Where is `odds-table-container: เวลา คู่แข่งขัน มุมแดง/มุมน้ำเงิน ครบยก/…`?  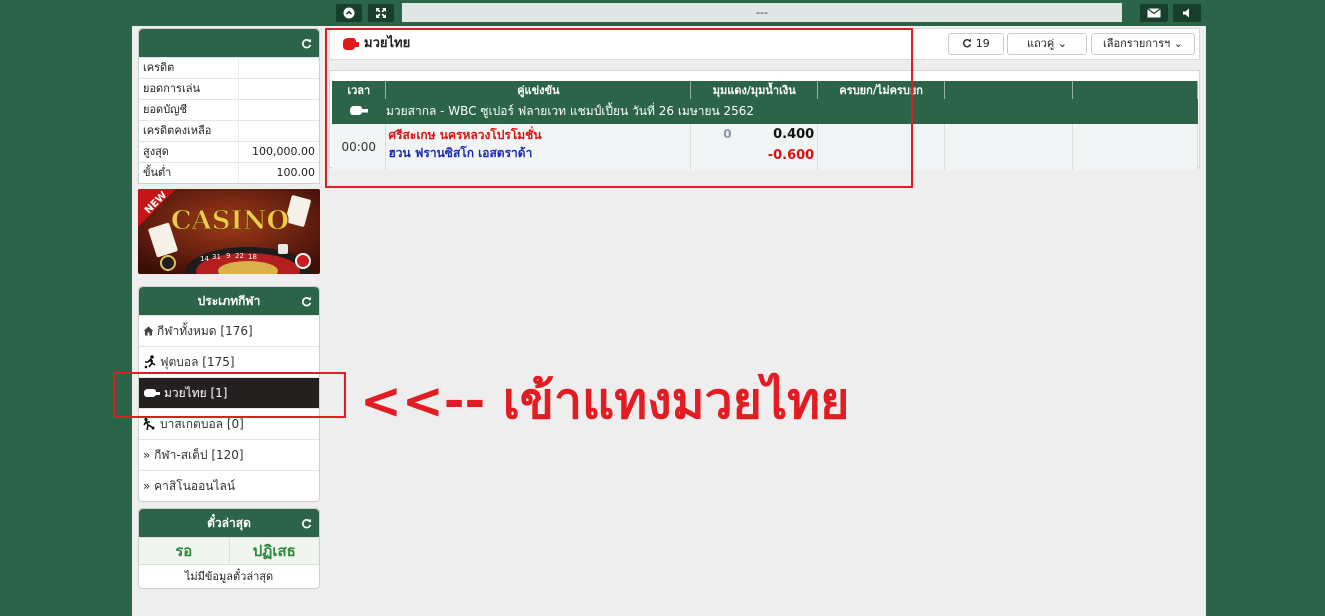
odds-table-container: เวลา คู่แข่งขัน มุมแดง/มุมน้ำเงิน ครบยก/… is located at coordinates (764, 120).